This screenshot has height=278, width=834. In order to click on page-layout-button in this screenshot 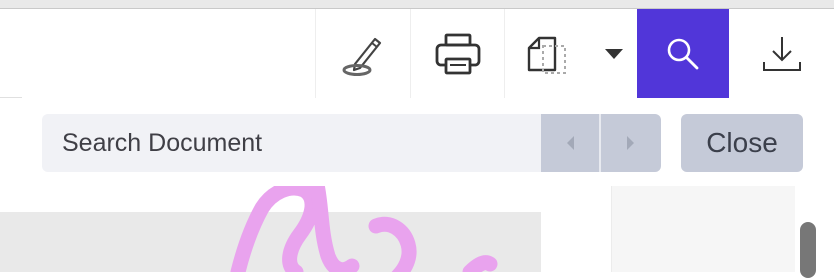, I will do `click(547, 53)`.